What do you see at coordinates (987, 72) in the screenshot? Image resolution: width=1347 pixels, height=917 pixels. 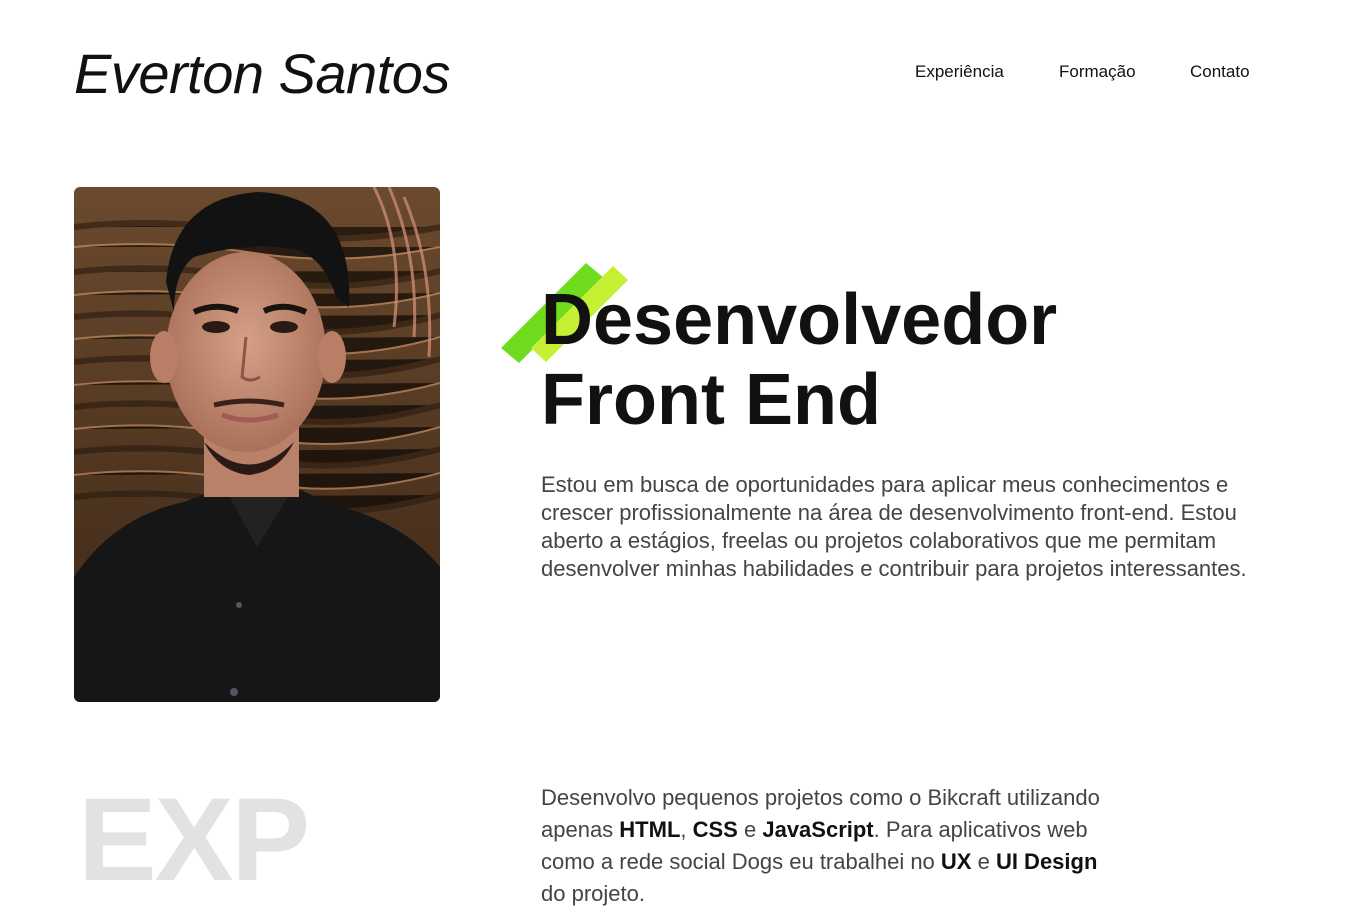 I see `nav-link-experiencia: Experiência` at bounding box center [987, 72].